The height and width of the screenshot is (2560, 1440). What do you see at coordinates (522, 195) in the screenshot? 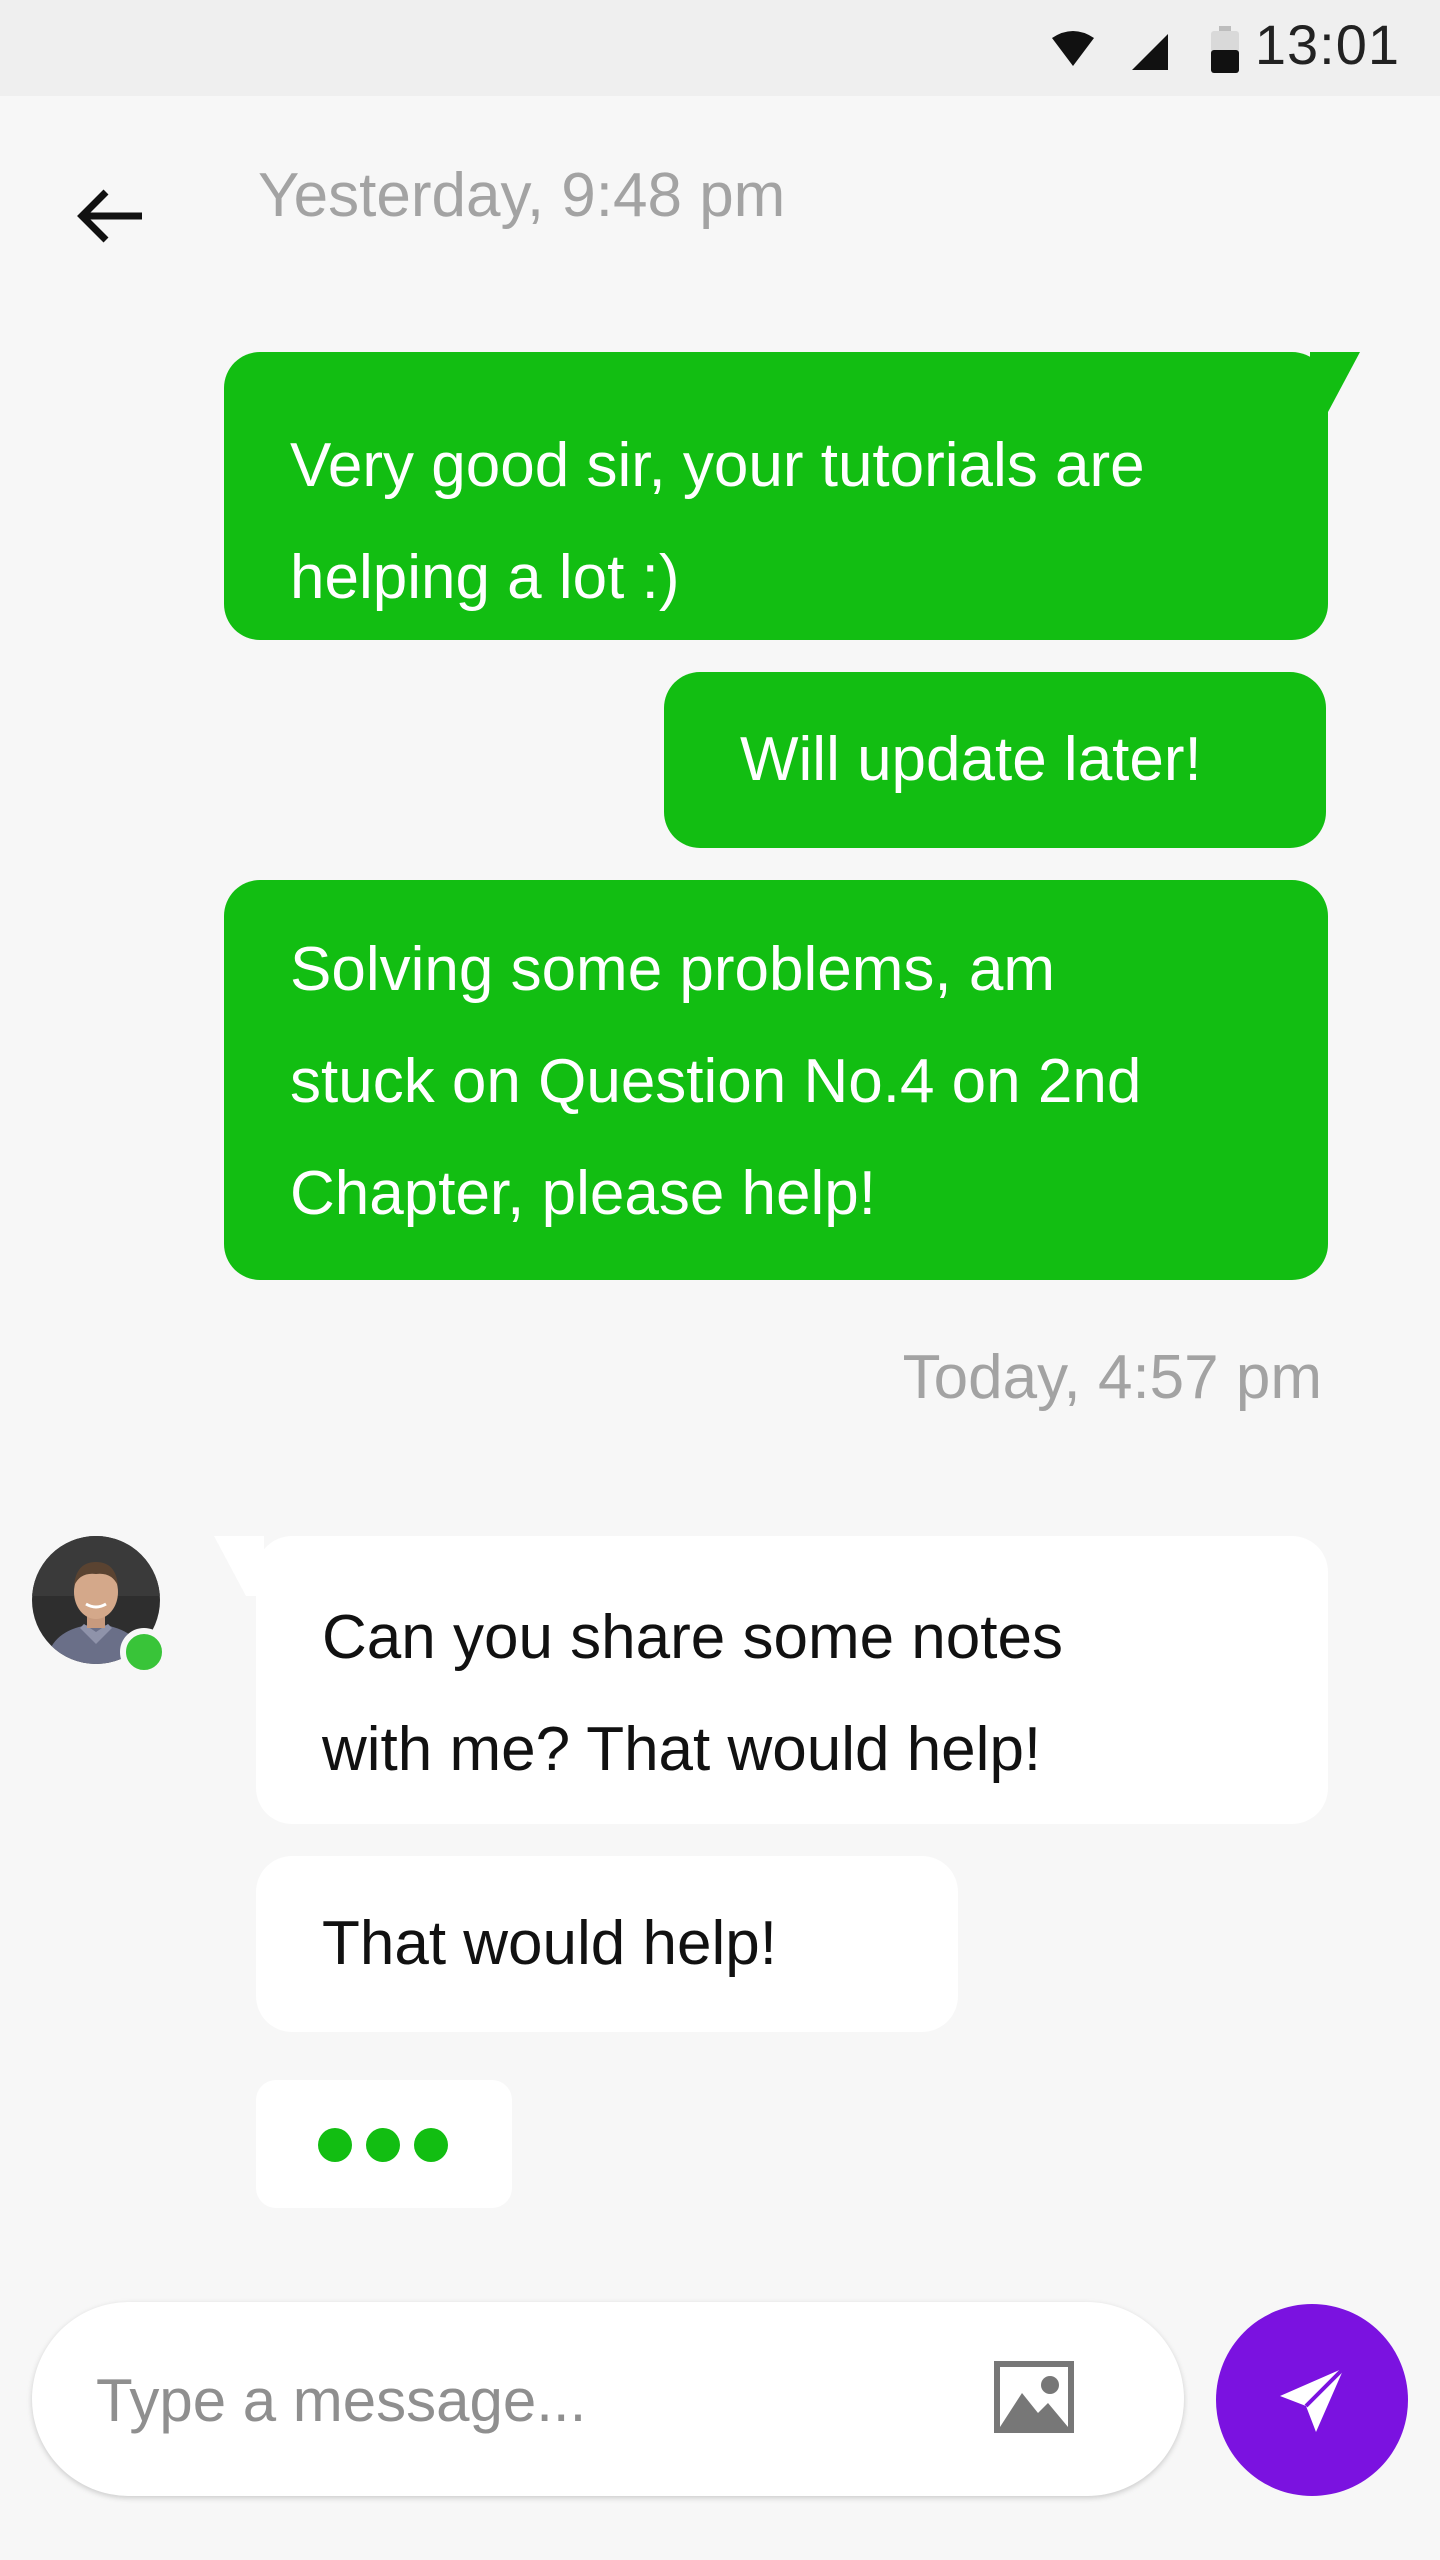
I see `conversation-date: Yesterday, 9:48 pm` at bounding box center [522, 195].